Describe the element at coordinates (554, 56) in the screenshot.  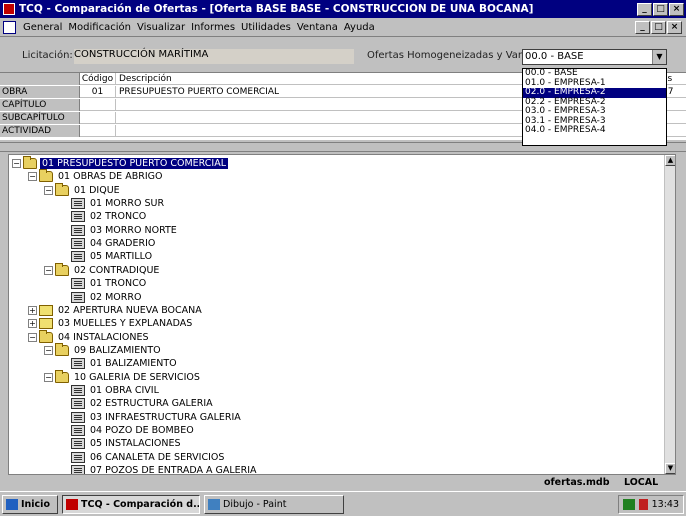
I see `ofertas-select-value: 00.0 - BASE` at that location.